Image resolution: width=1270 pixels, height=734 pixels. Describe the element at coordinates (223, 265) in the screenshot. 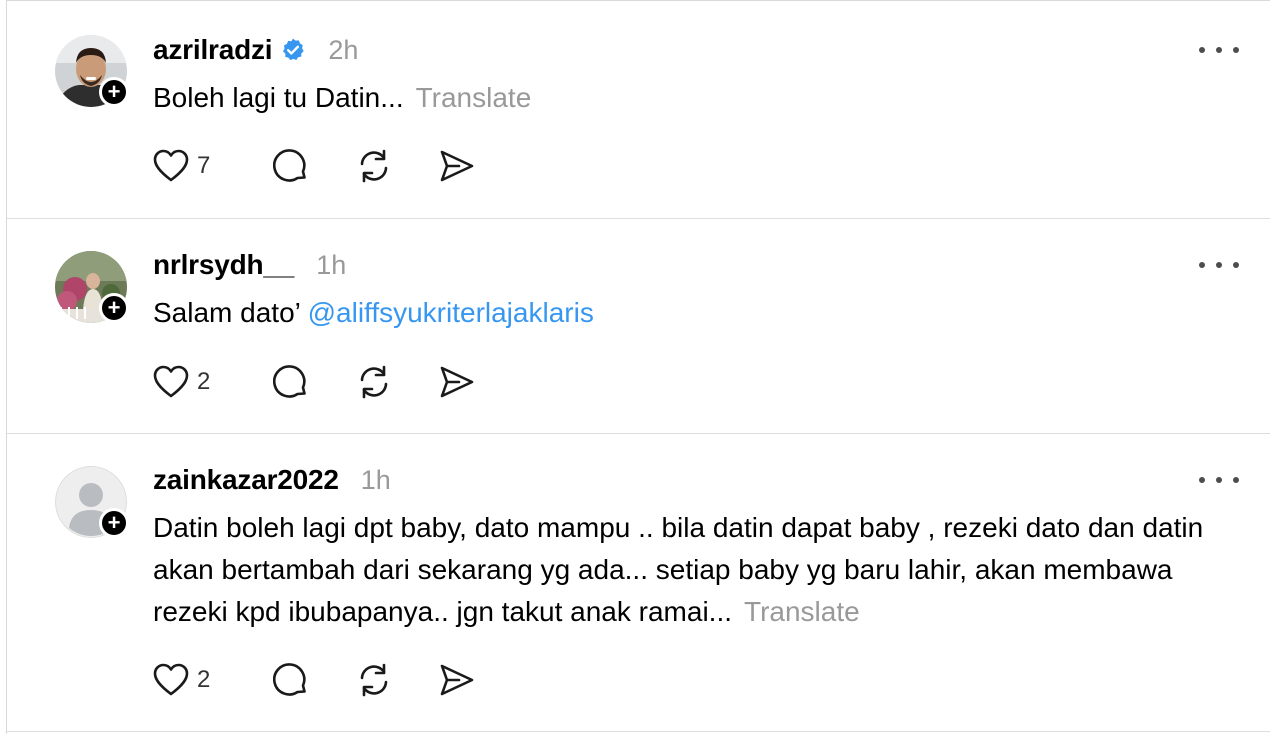

I see `username: nrlrsydh__` at that location.